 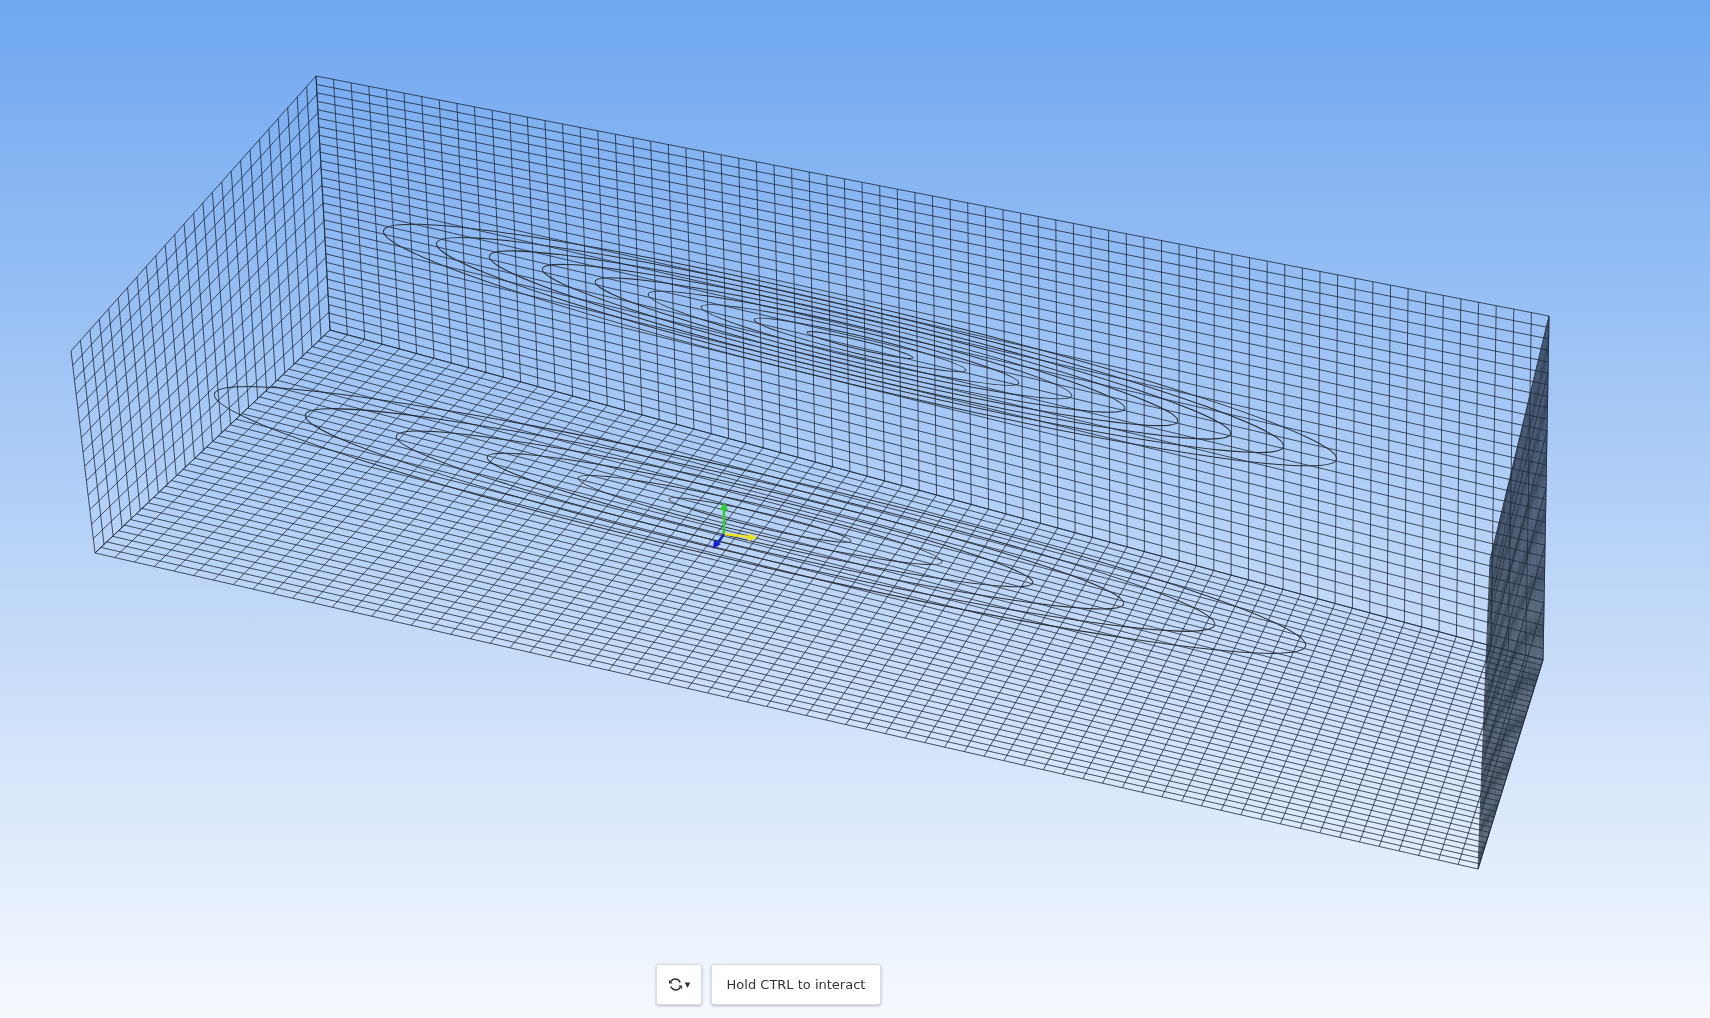 I want to click on axis-triad-icon, so click(x=735, y=525).